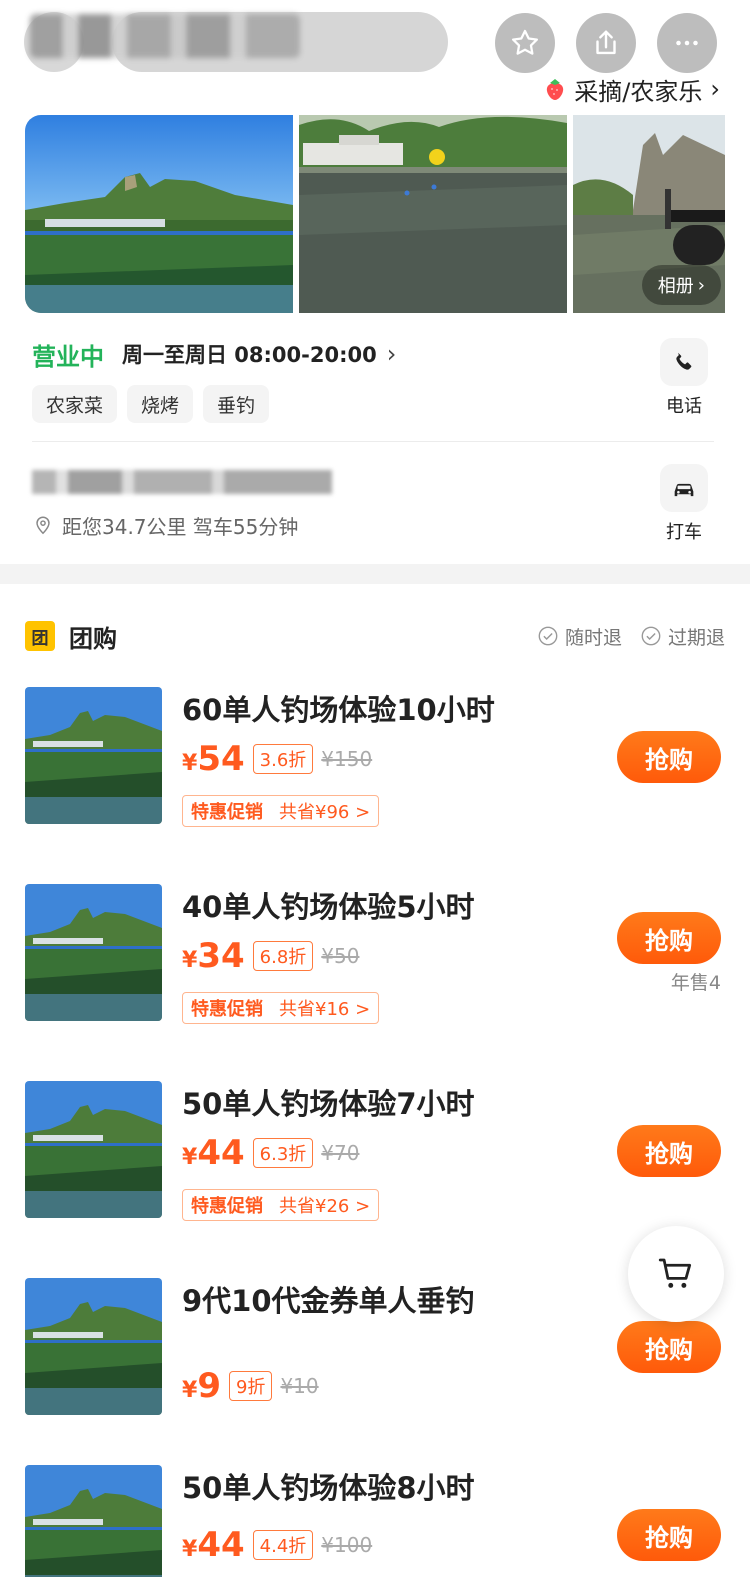 Image resolution: width=750 pixels, height=1577 pixels. I want to click on promo-badge: 特惠促销 共省¥96 >, so click(281, 811).